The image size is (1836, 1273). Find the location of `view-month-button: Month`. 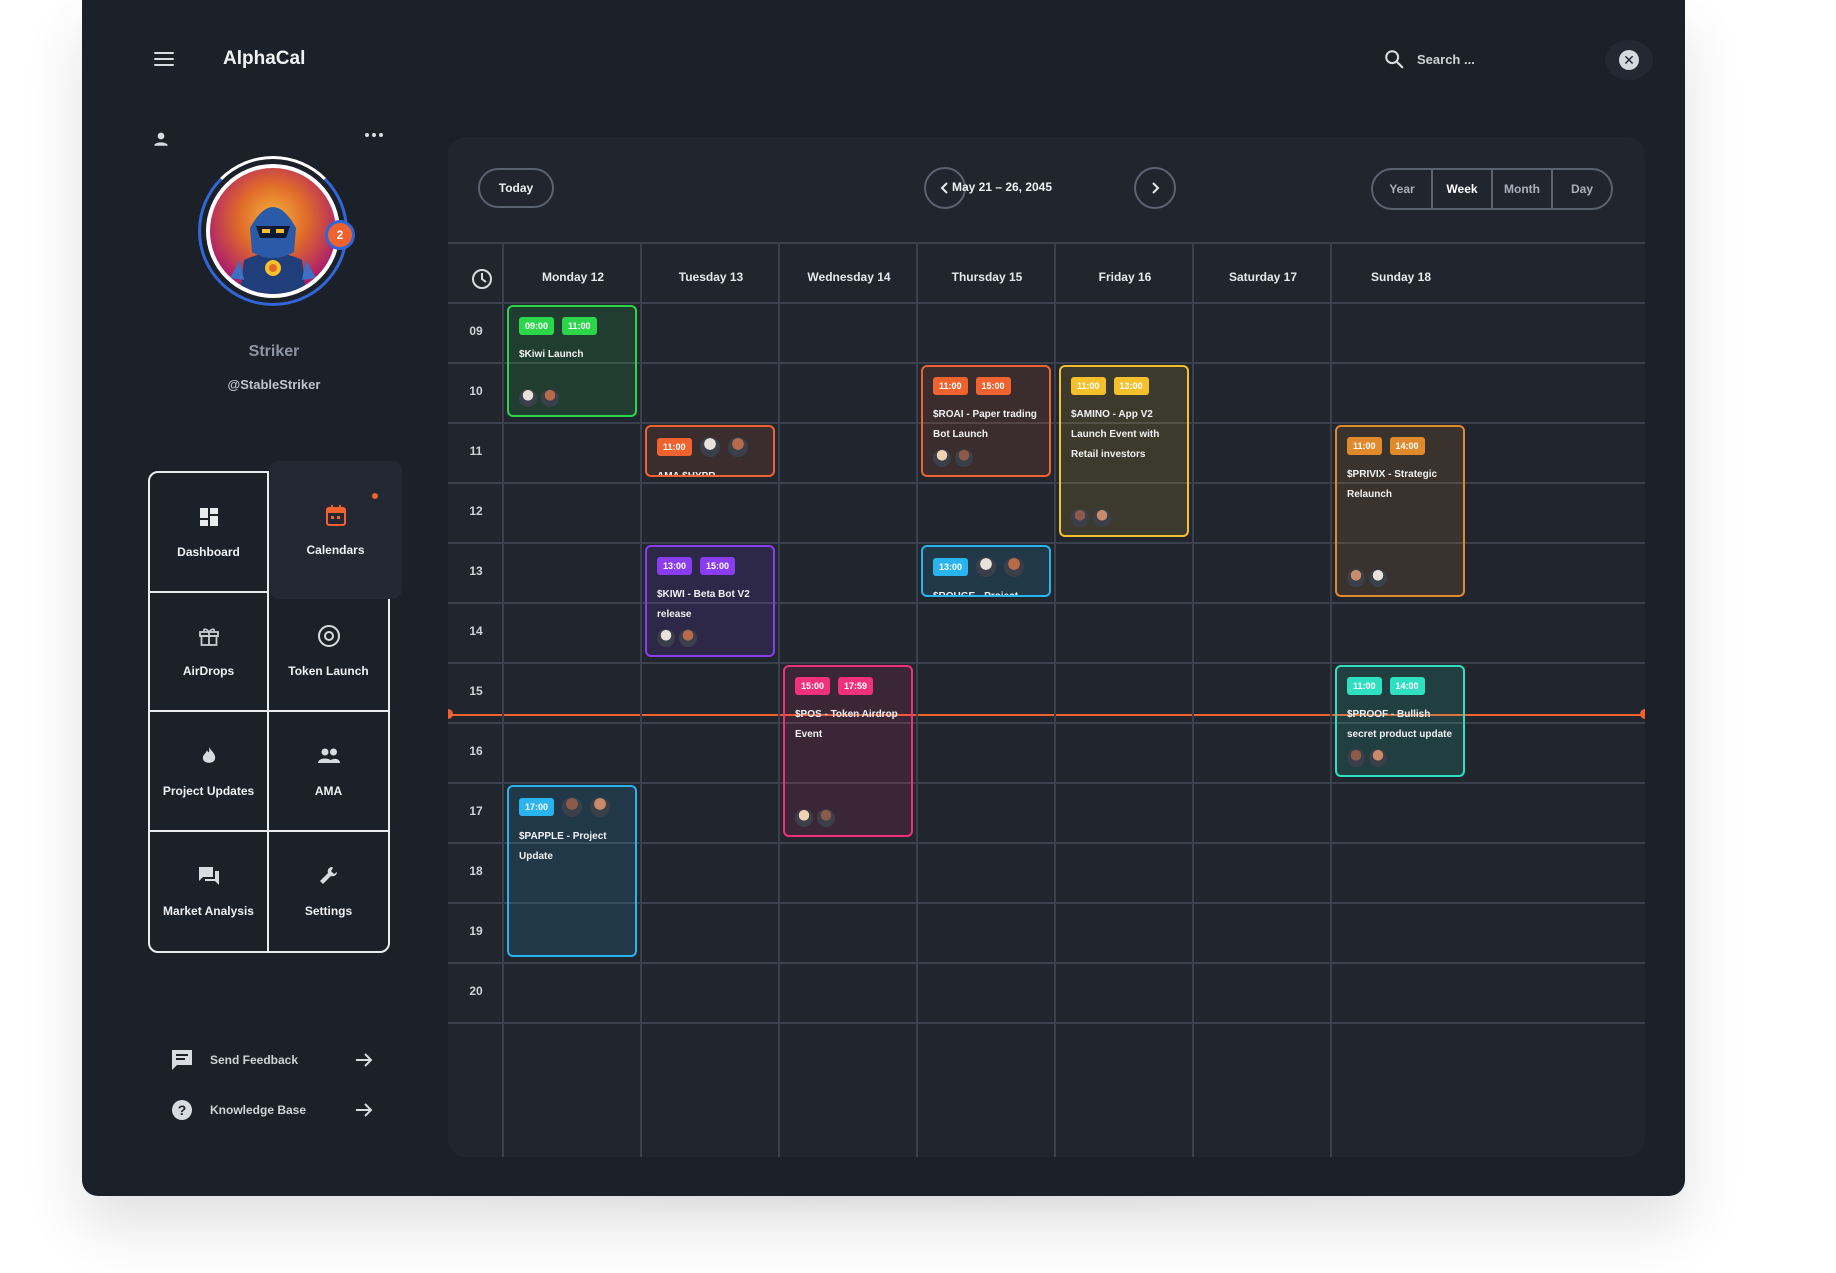

view-month-button: Month is located at coordinates (1523, 189).